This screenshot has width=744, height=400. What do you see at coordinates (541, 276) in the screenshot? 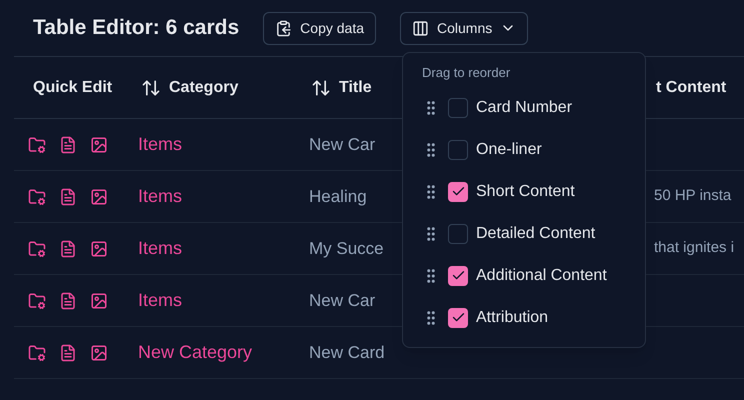
I see `column-option: Additional Content` at bounding box center [541, 276].